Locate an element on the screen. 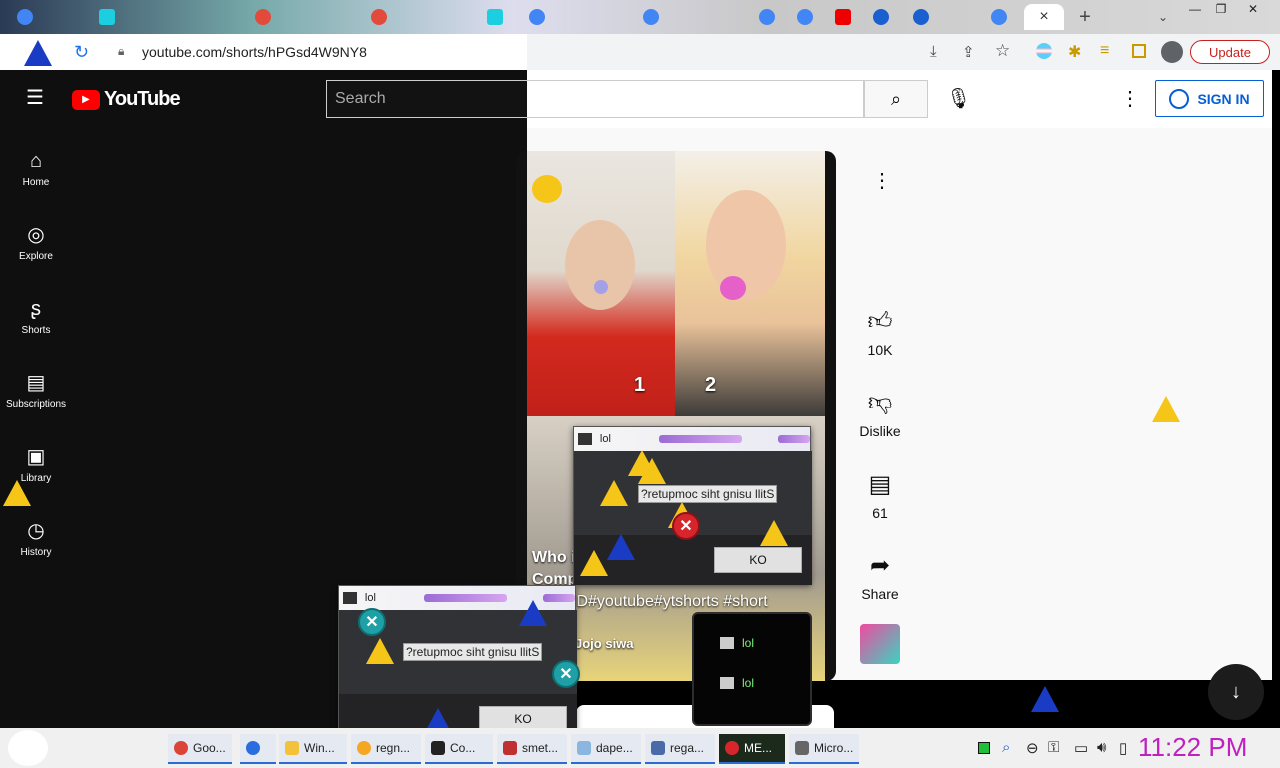  share-icon: ⇪ is located at coordinates (968, 52).